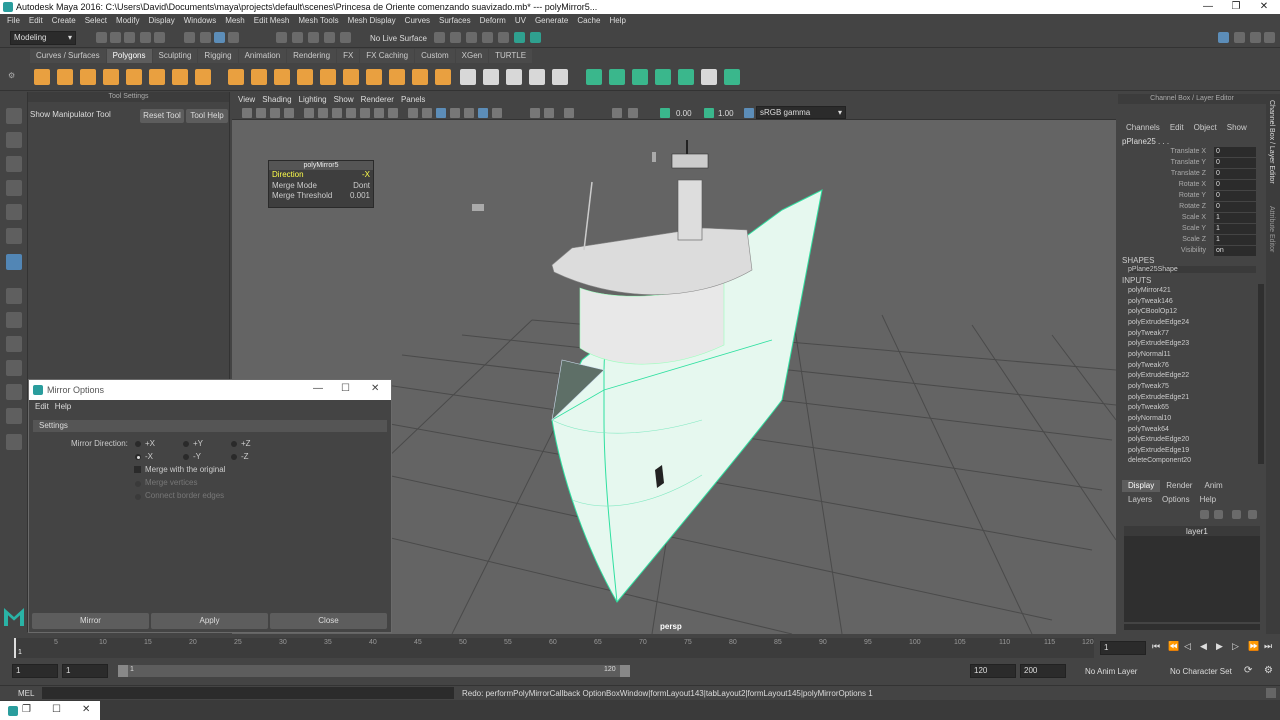 This screenshot has width=1280, height=720. I want to click on channel-menu-edit: Edit, so click(1177, 127).